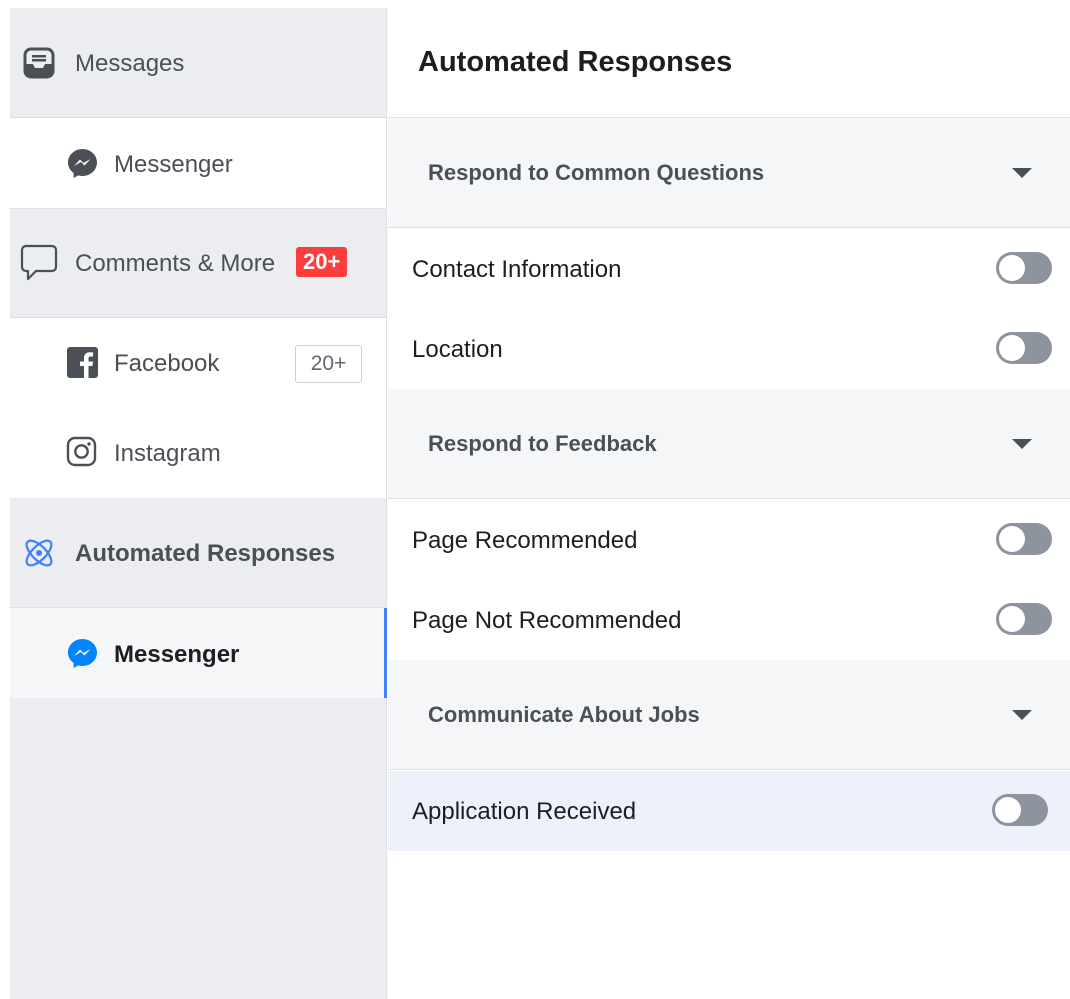 The height and width of the screenshot is (999, 1070). I want to click on sidebar-item-label: Instagram, so click(167, 453).